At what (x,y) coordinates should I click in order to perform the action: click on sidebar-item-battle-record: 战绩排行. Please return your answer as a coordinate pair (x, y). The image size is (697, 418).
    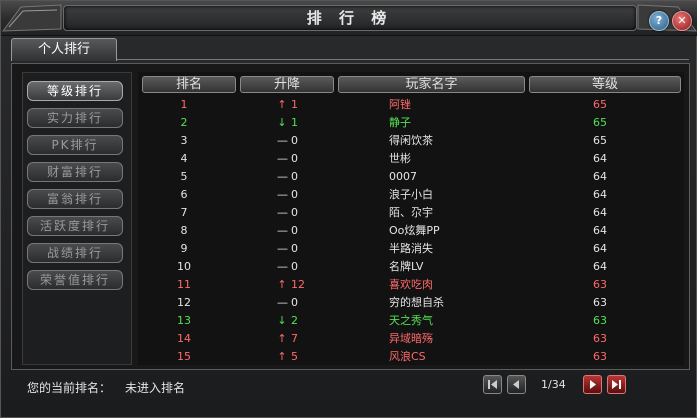
    Looking at the image, I should click on (75, 253).